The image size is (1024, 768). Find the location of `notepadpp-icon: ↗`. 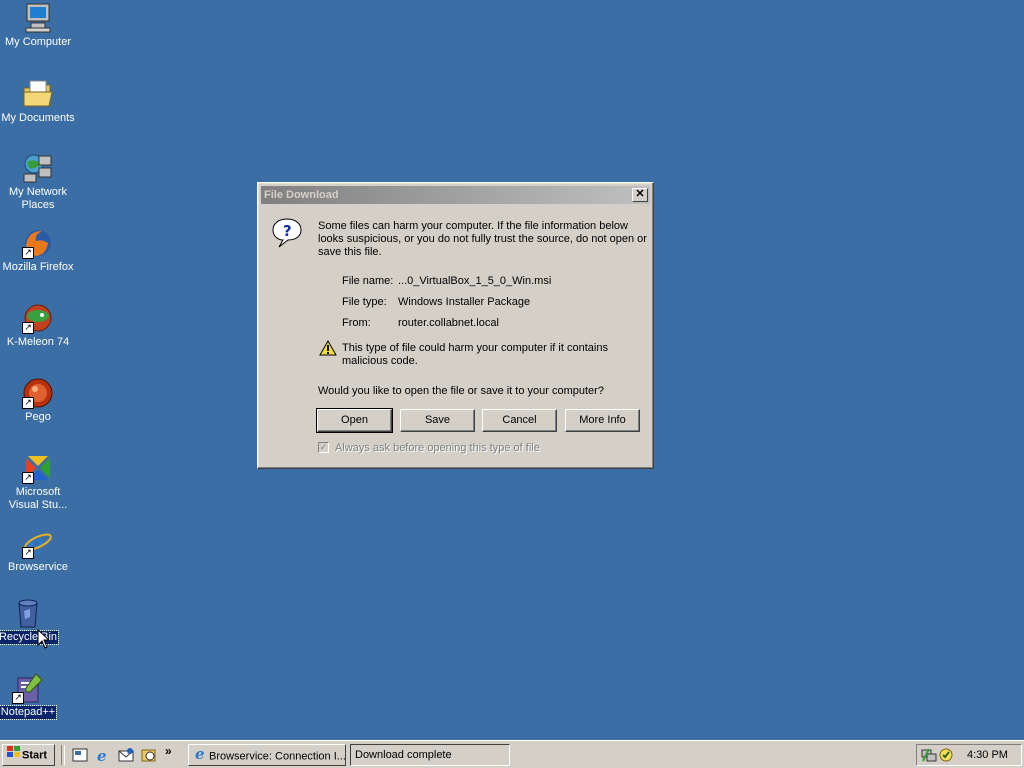

notepadpp-icon: ↗ is located at coordinates (28, 688).